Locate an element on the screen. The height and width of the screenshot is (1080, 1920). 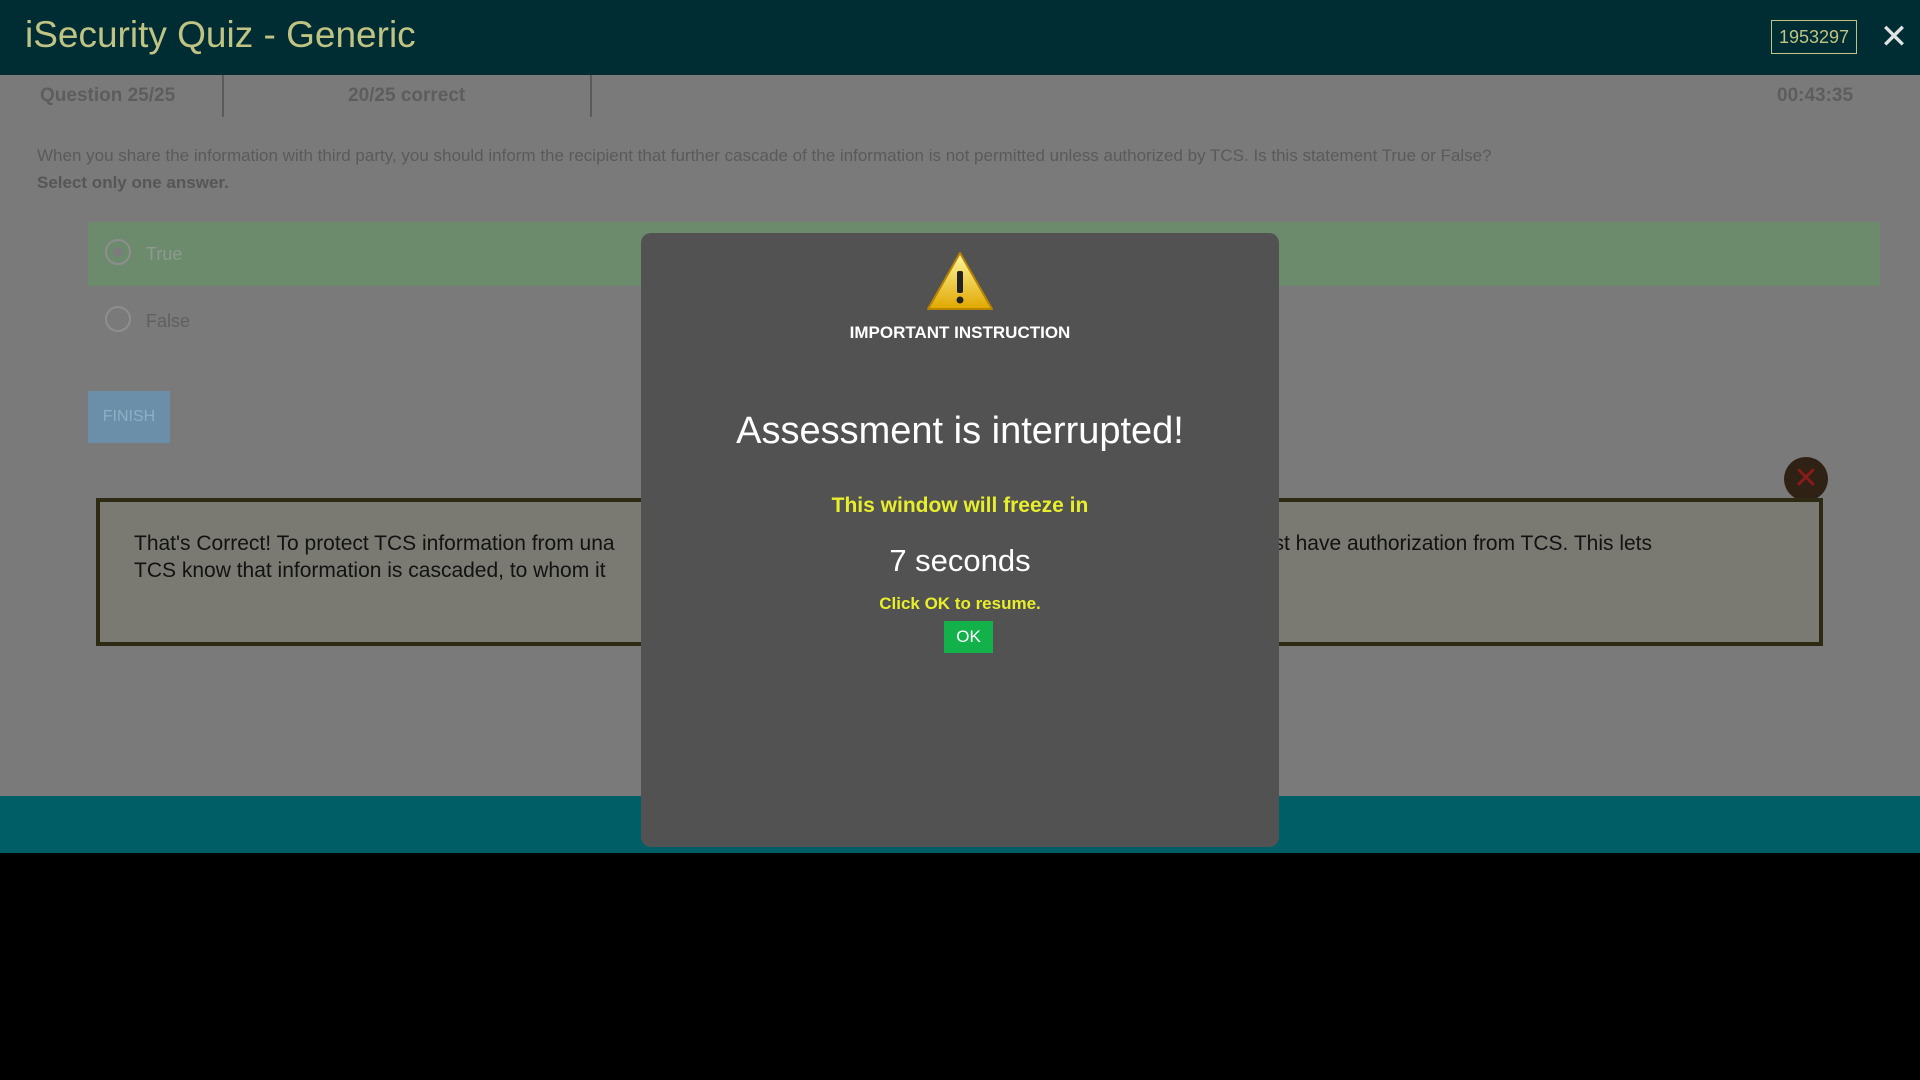
answer-instruction: Select only one answer. is located at coordinates (133, 182).